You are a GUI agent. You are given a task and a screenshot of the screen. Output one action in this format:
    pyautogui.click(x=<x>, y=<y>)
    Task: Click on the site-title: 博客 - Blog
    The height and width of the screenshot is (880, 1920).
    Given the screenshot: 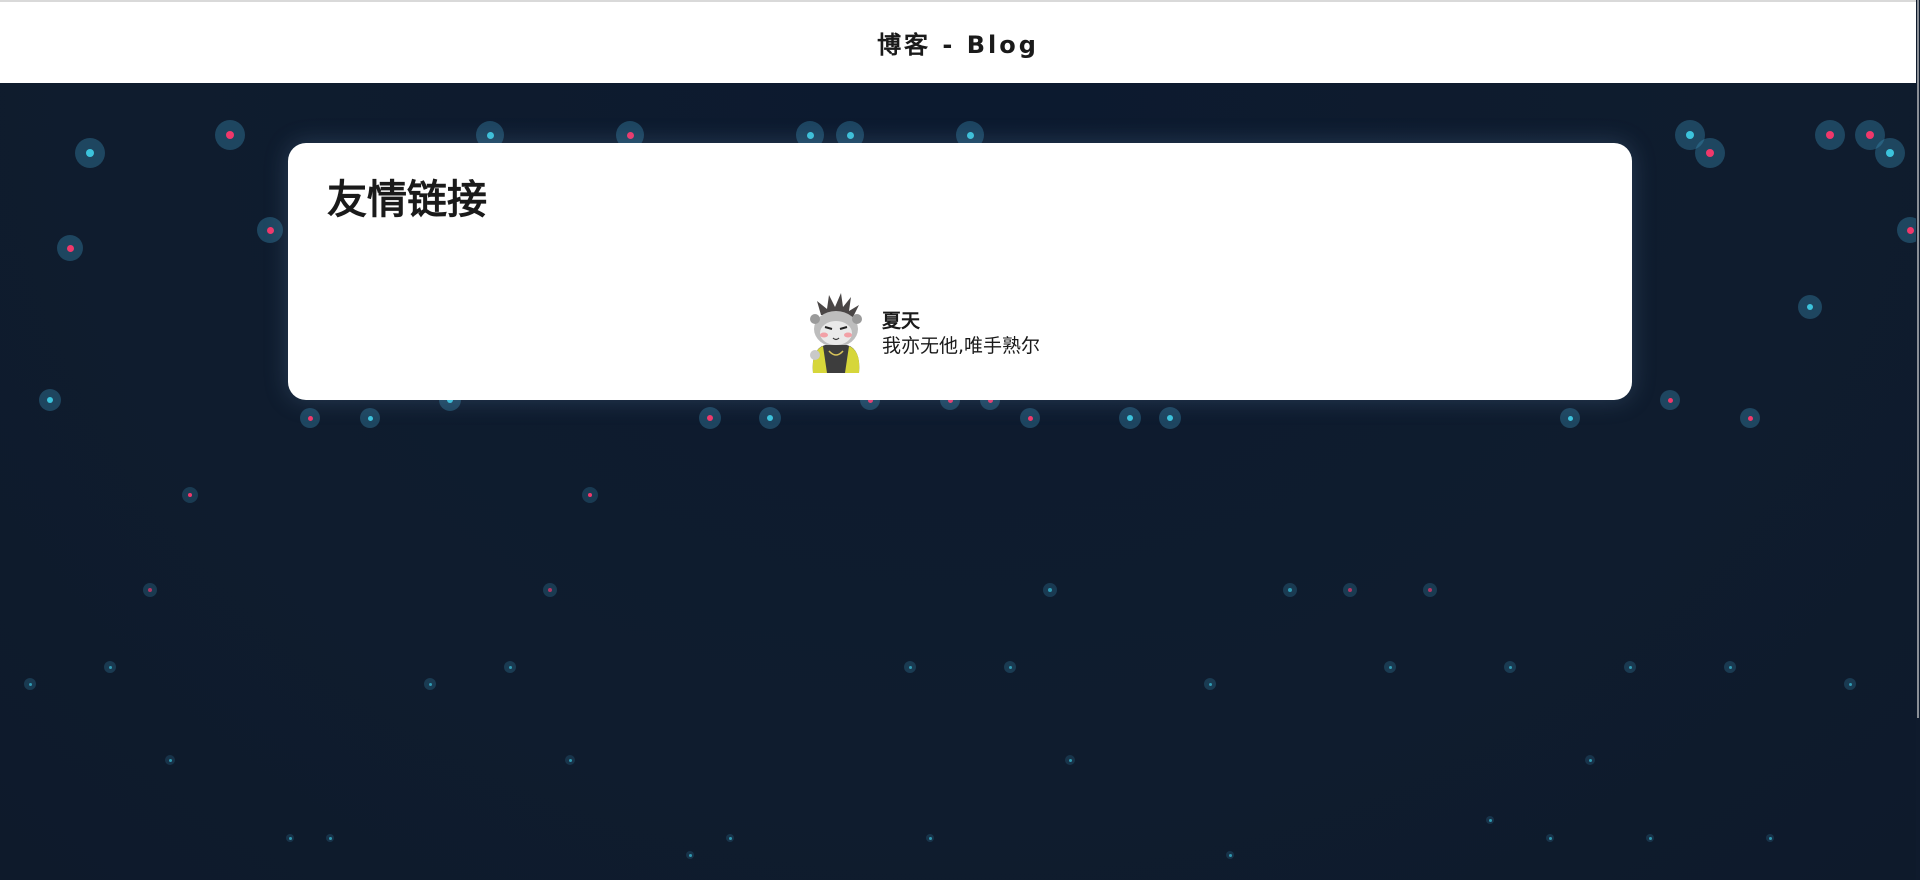 What is the action you would take?
    pyautogui.click(x=958, y=42)
    